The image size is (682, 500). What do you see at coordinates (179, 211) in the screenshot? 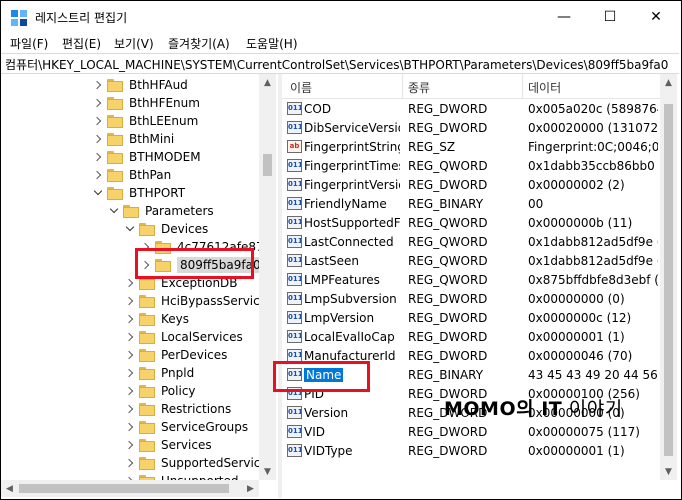
I see `tree-item-label: Parameters` at bounding box center [179, 211].